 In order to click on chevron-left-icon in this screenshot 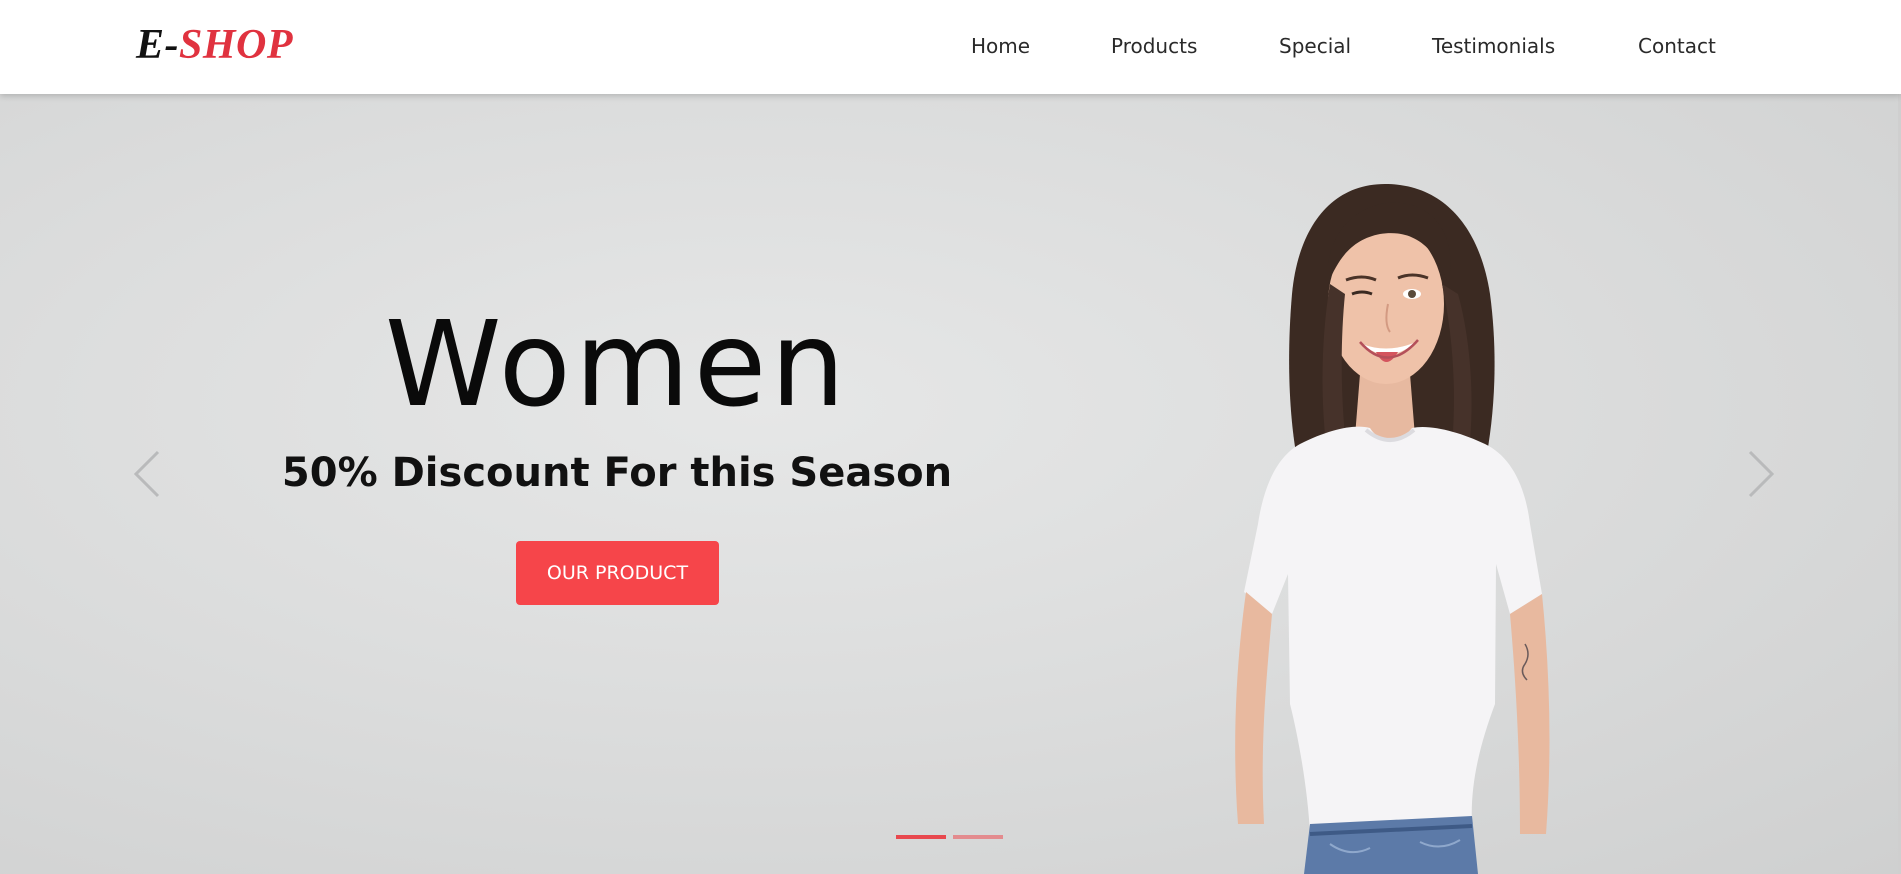, I will do `click(146, 474)`.